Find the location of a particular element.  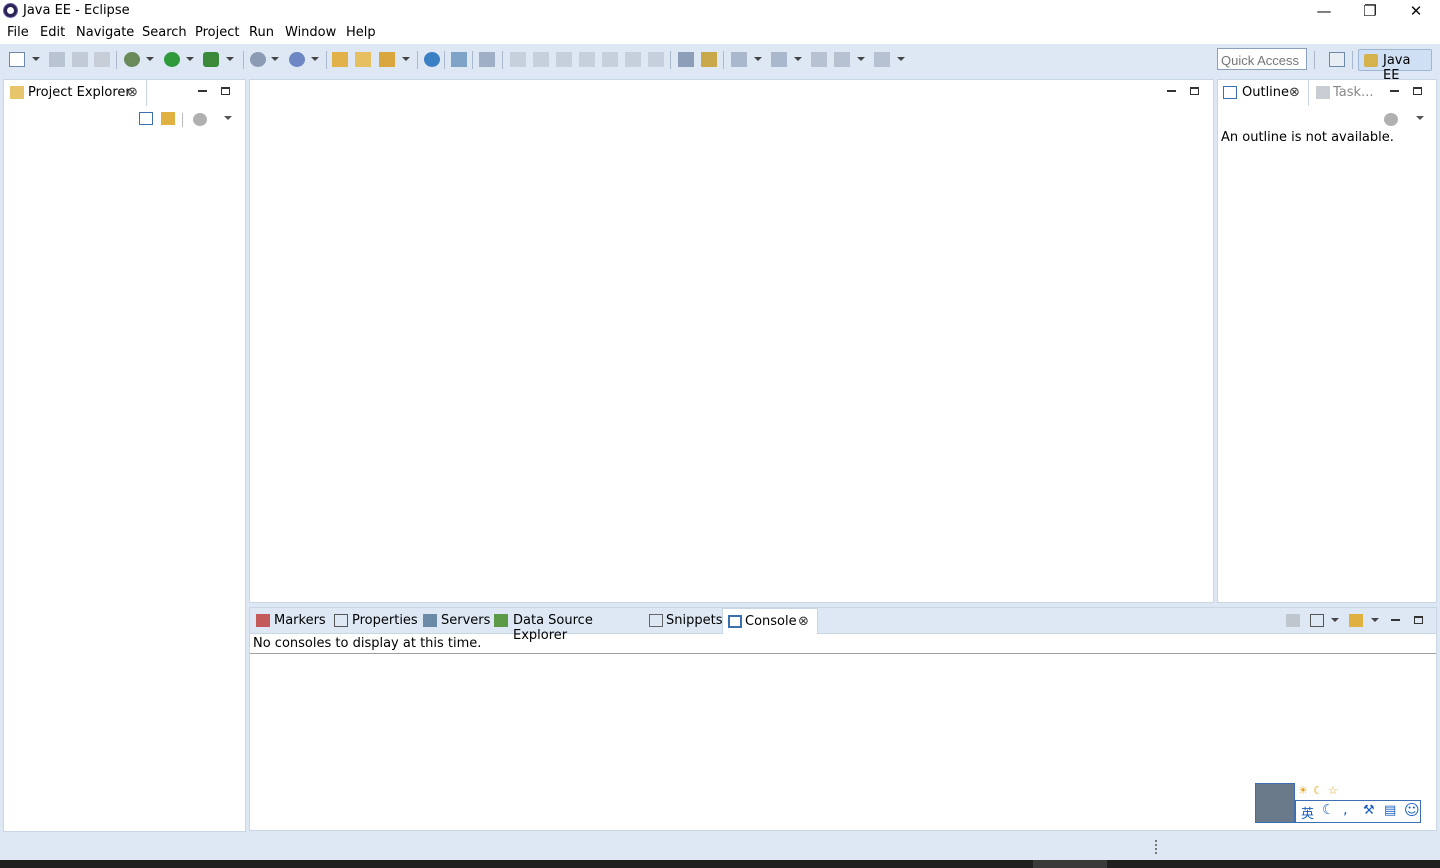

clipboard-icon: ▤ is located at coordinates (1390, 810).